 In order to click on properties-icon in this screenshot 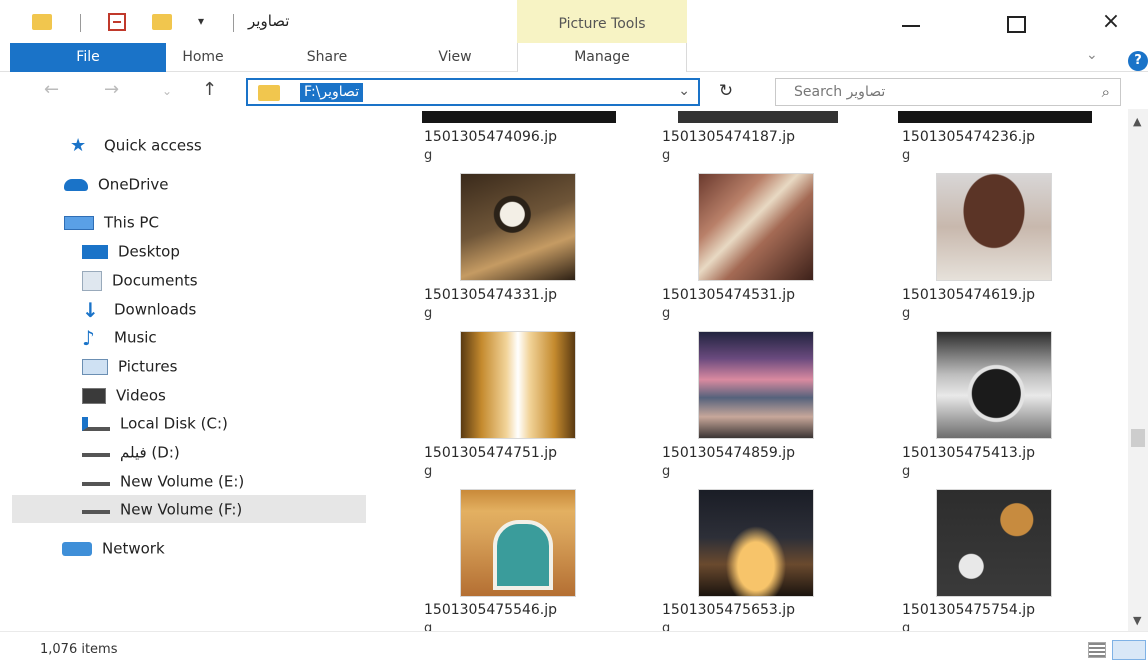, I will do `click(117, 22)`.